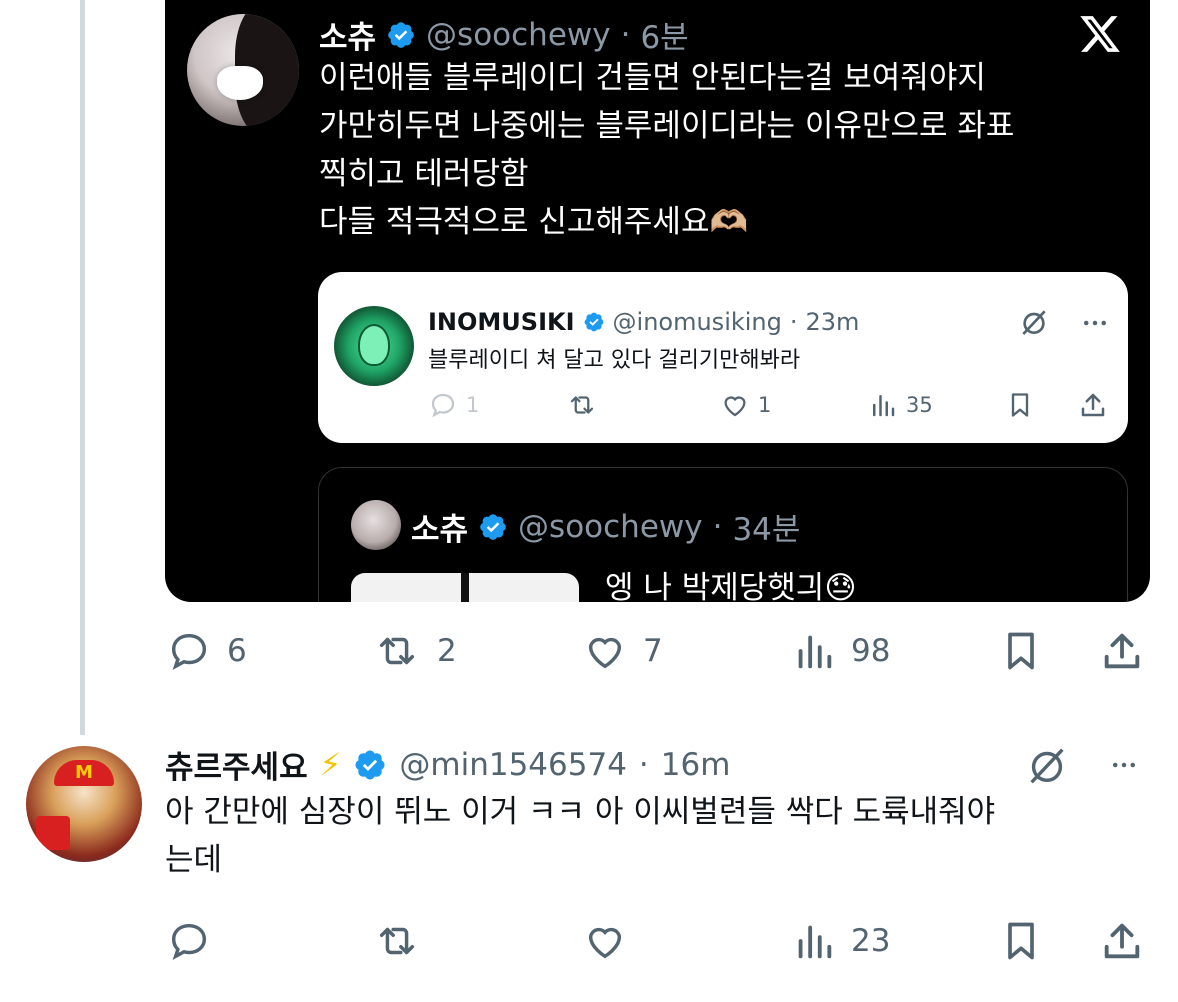 This screenshot has height=1002, width=1178. I want to click on author-handle: @min1546574, so click(513, 765).